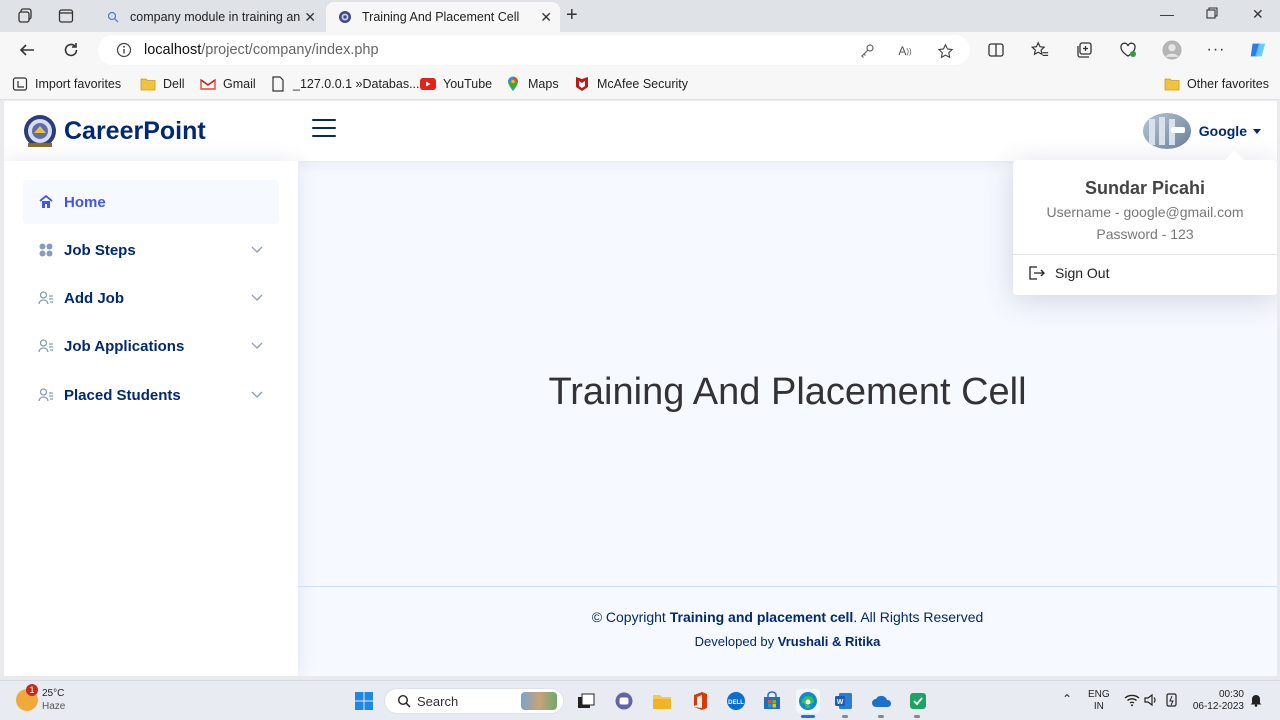 The height and width of the screenshot is (720, 1280). I want to click on site-logo: CareerPoint, so click(114, 131).